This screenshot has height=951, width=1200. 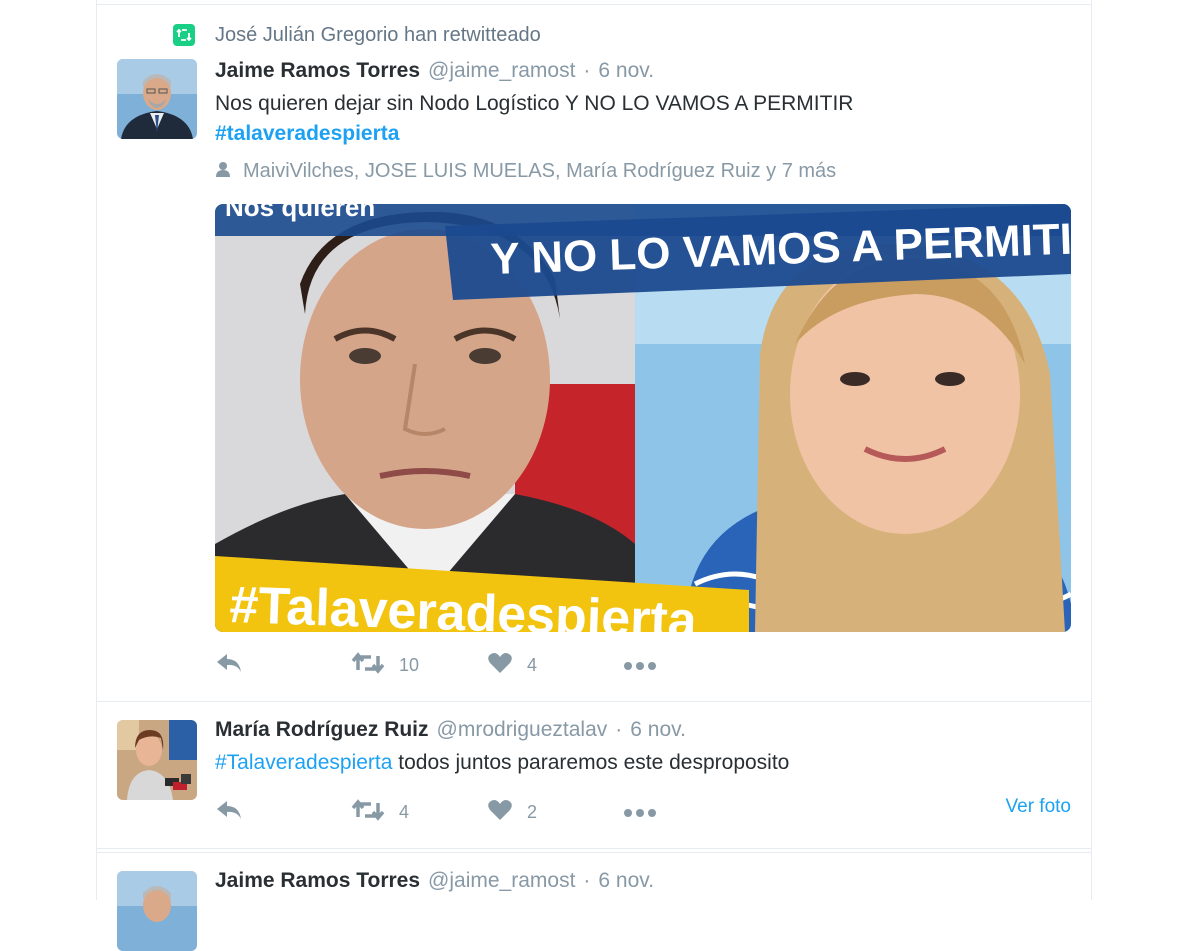 What do you see at coordinates (594, 762) in the screenshot?
I see `tweet-text-body: todos juntos pararemos este desproposito` at bounding box center [594, 762].